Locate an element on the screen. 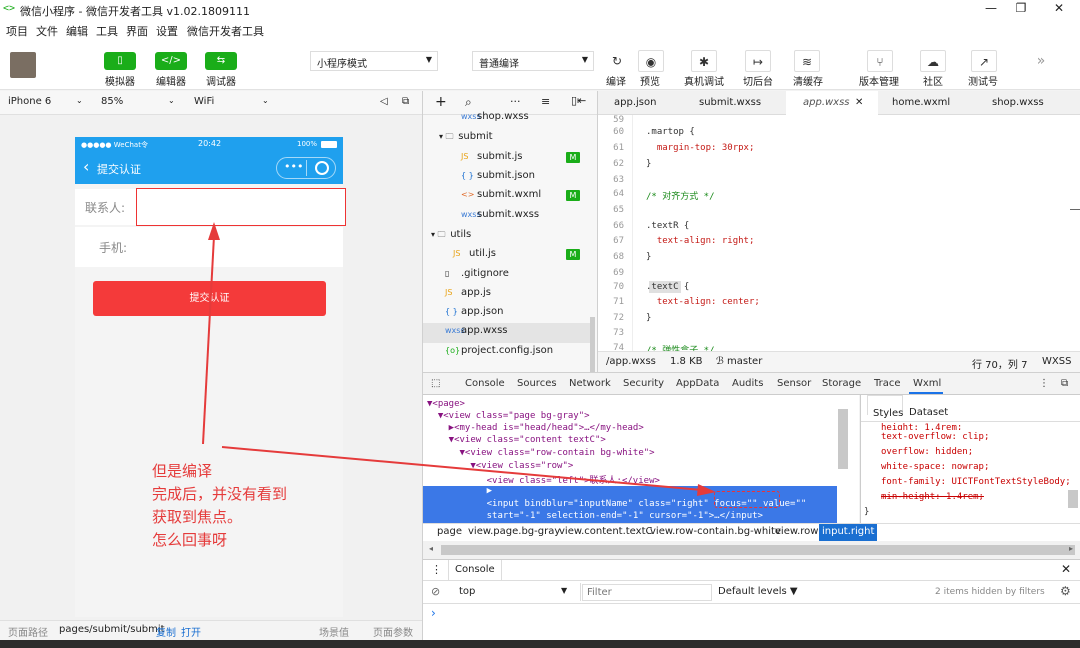  horizontal-divider is located at coordinates (751, 372).